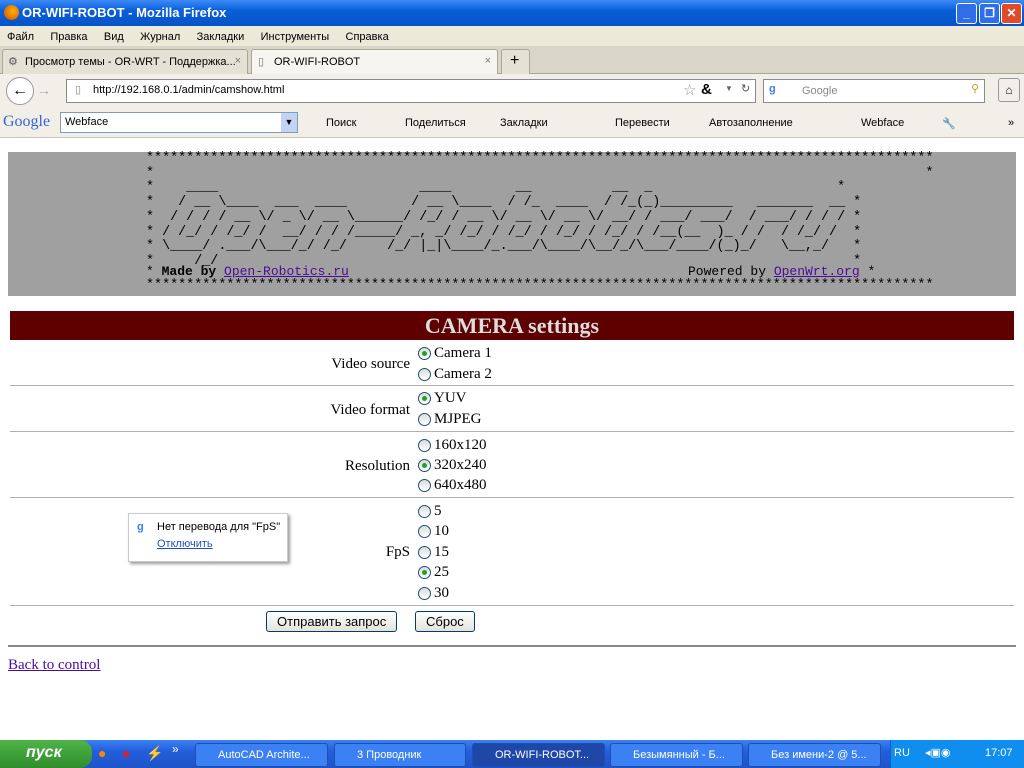 This screenshot has width=1024, height=768. I want to click on winamp-quicklaunch-icon: ⚡, so click(154, 753).